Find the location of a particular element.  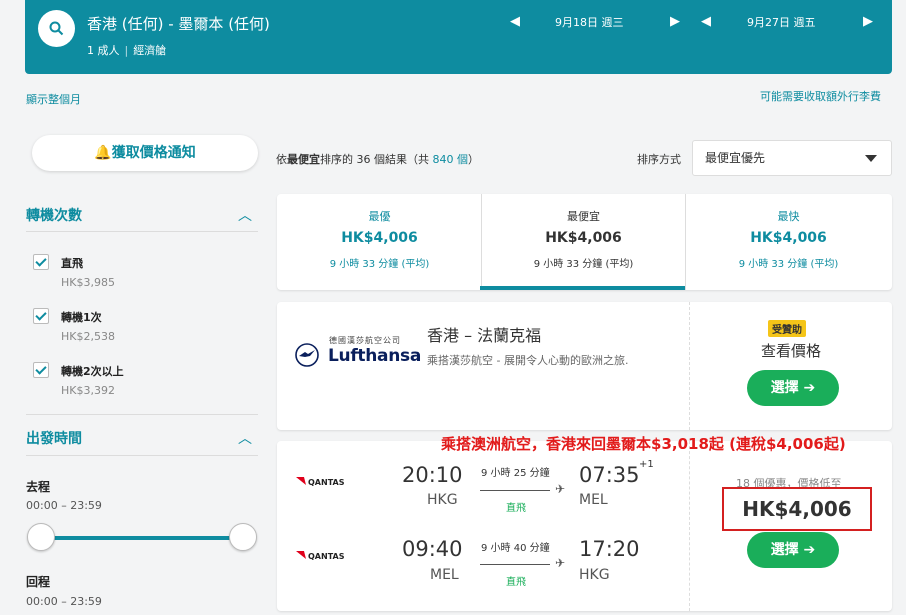

stop-price-one-stop: HK$2,538 is located at coordinates (88, 336).